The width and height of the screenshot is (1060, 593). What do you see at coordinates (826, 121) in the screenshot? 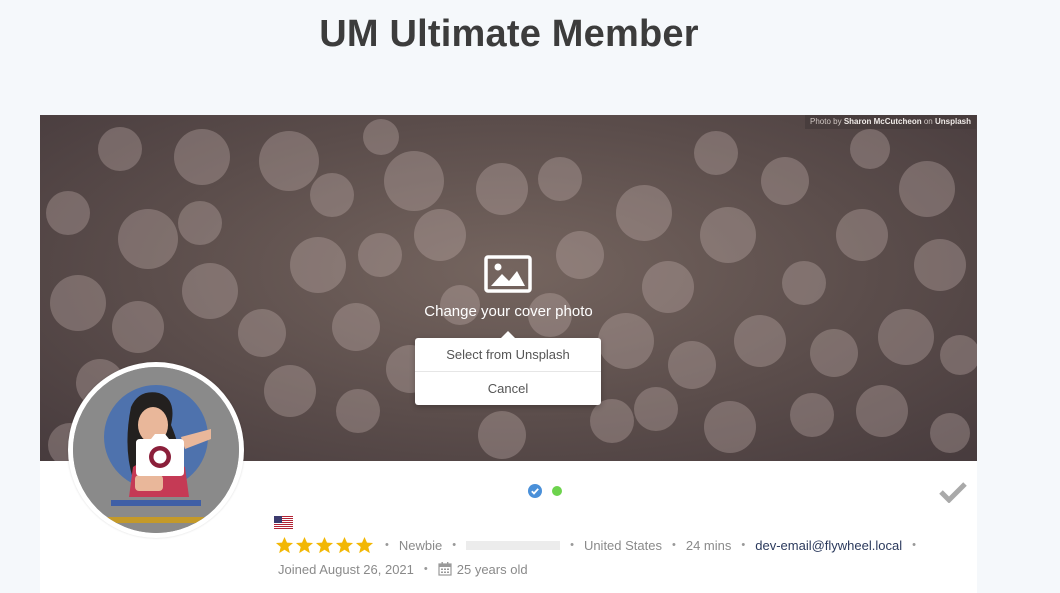
I see `credit-prefix: Photo by` at bounding box center [826, 121].